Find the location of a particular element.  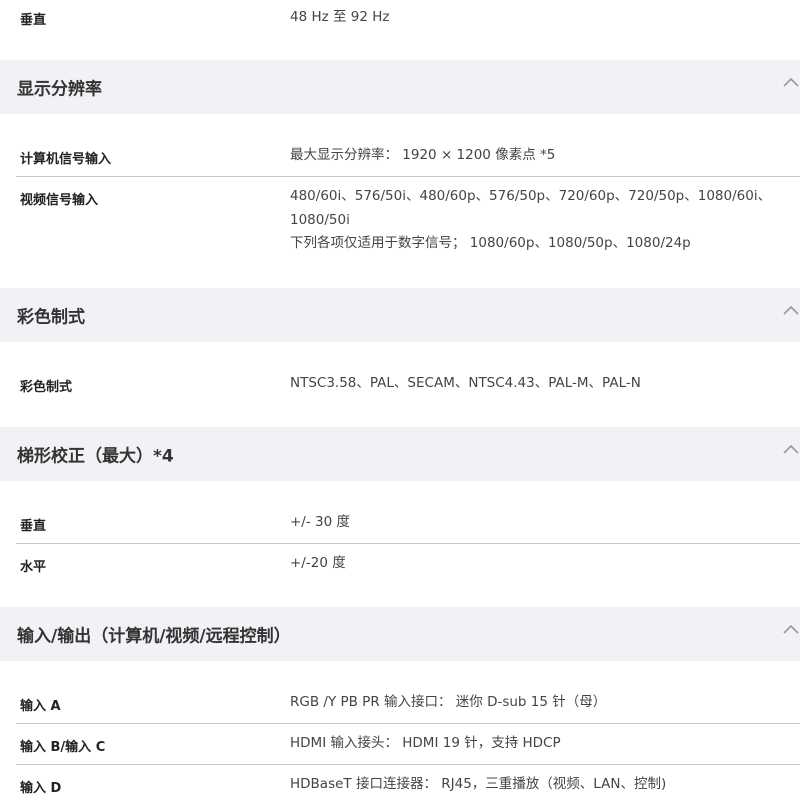

section-title: 显示分辨率 is located at coordinates (59, 89).